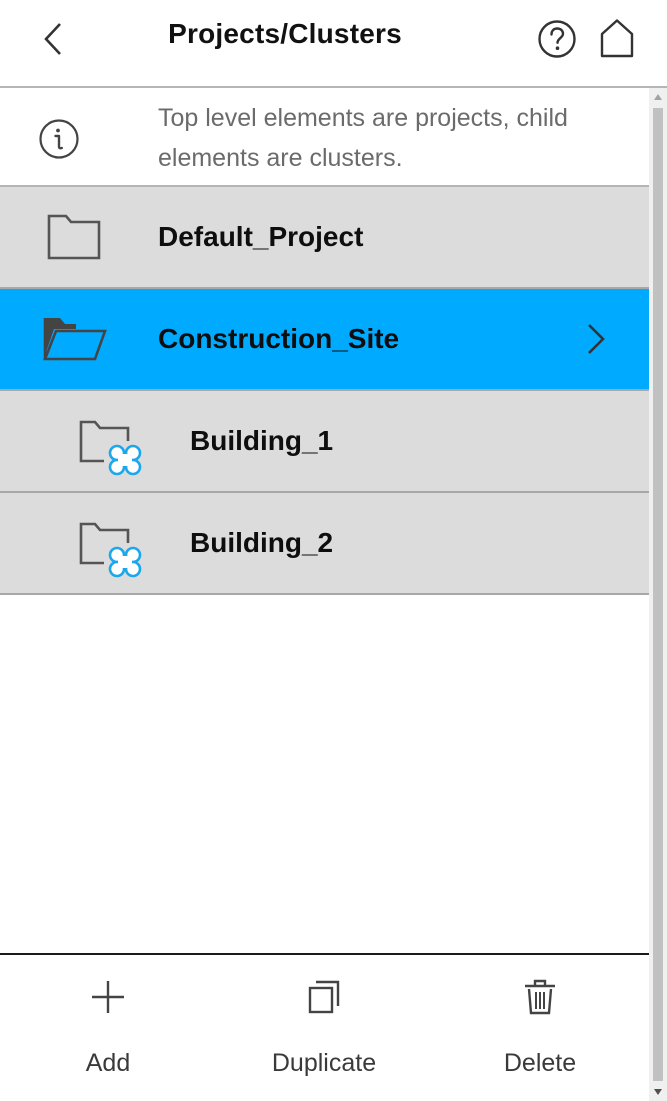 The height and width of the screenshot is (1101, 667). What do you see at coordinates (596, 339) in the screenshot?
I see `chevron-right-icon` at bounding box center [596, 339].